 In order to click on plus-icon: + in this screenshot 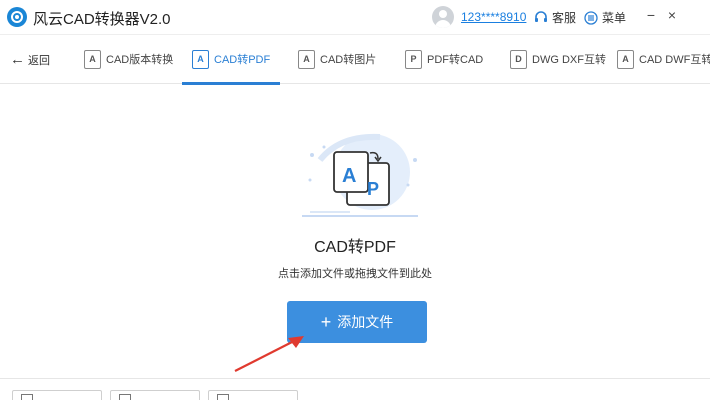, I will do `click(326, 322)`.